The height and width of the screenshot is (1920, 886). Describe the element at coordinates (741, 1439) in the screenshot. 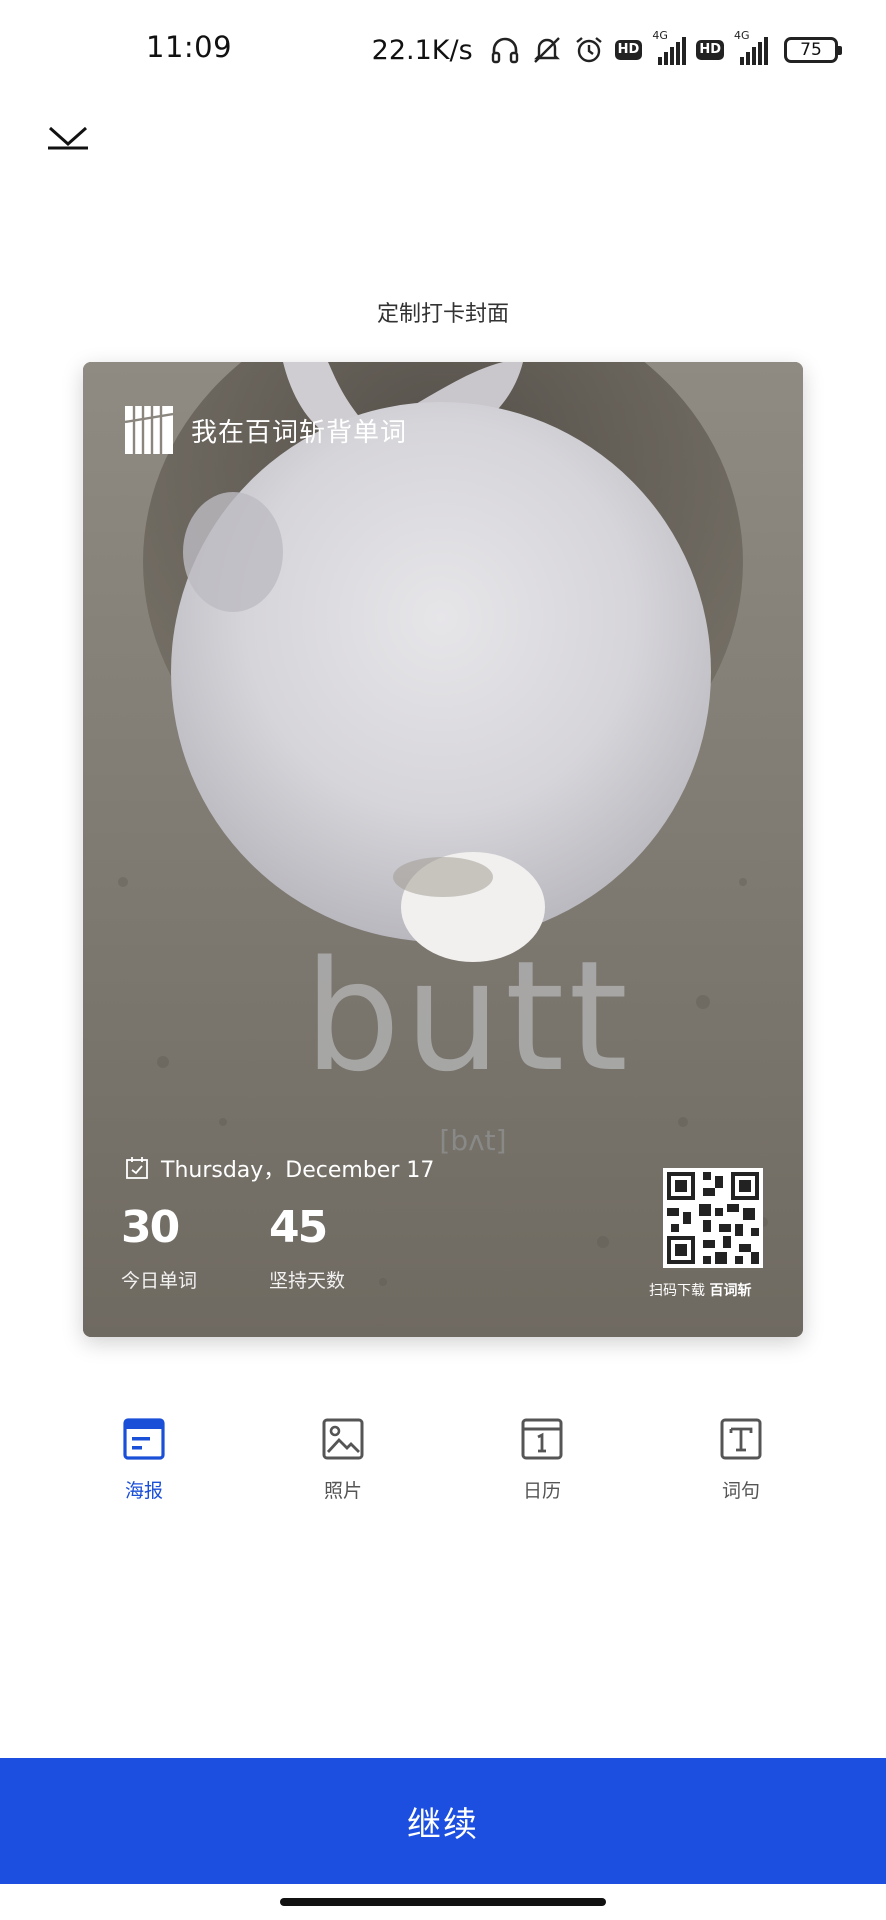

I see `text-icon` at that location.